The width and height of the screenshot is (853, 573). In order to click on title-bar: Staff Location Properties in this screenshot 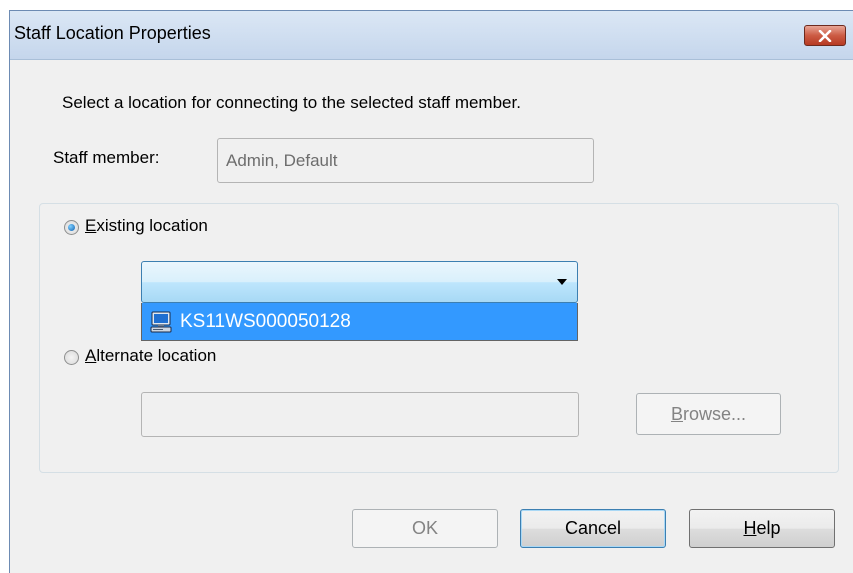, I will do `click(431, 35)`.